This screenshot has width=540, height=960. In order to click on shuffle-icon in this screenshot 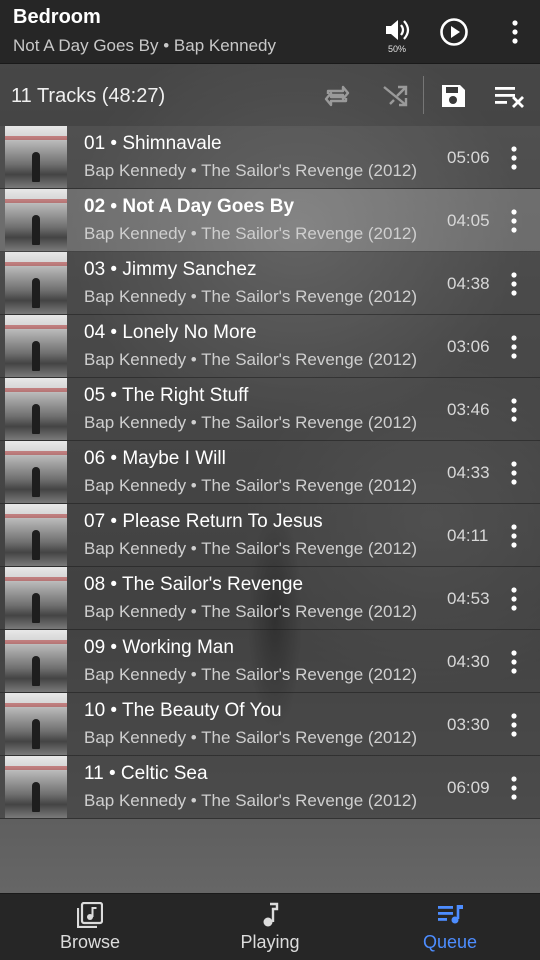, I will do `click(395, 96)`.